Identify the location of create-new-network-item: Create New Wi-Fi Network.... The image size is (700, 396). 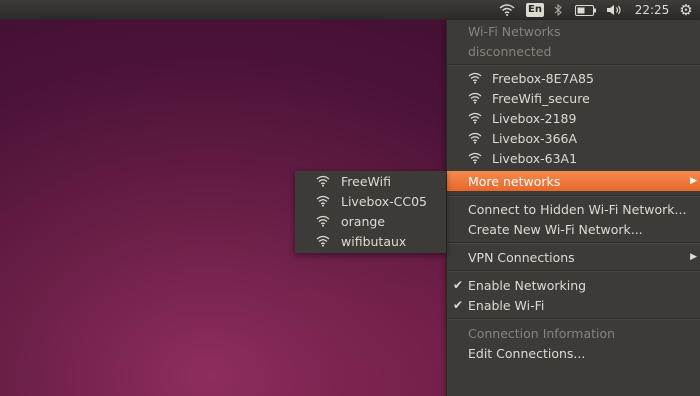
(573, 229).